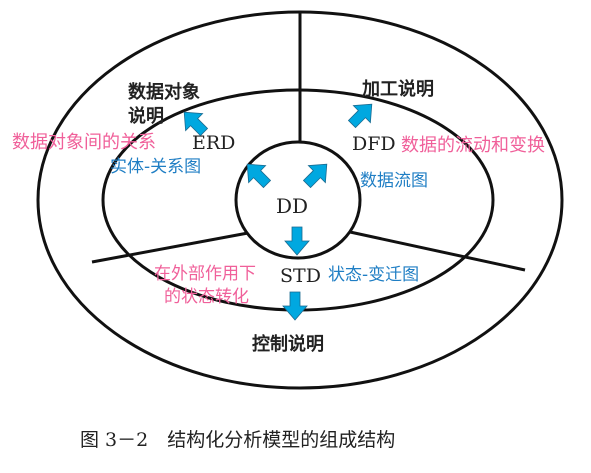 The image size is (591, 473). What do you see at coordinates (300, 276) in the screenshot?
I see `std-label: STD` at bounding box center [300, 276].